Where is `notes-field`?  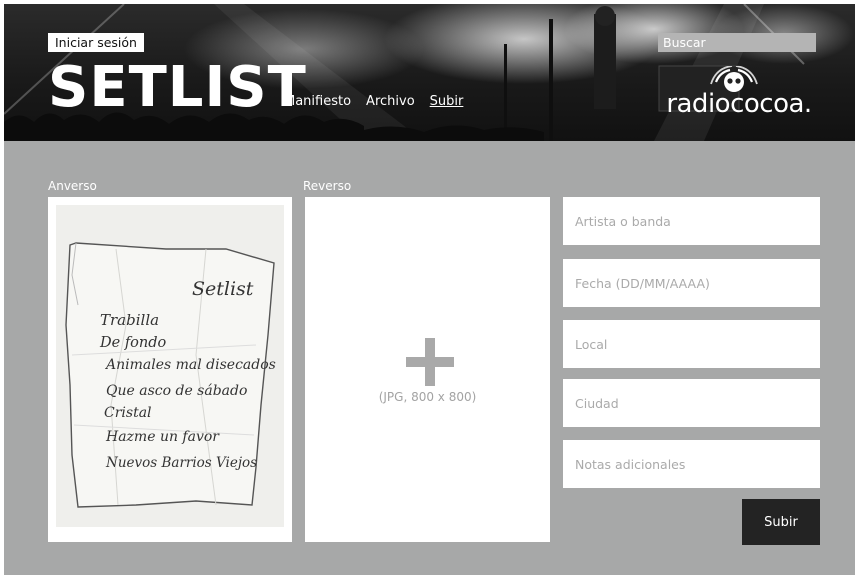
notes-field is located at coordinates (691, 464).